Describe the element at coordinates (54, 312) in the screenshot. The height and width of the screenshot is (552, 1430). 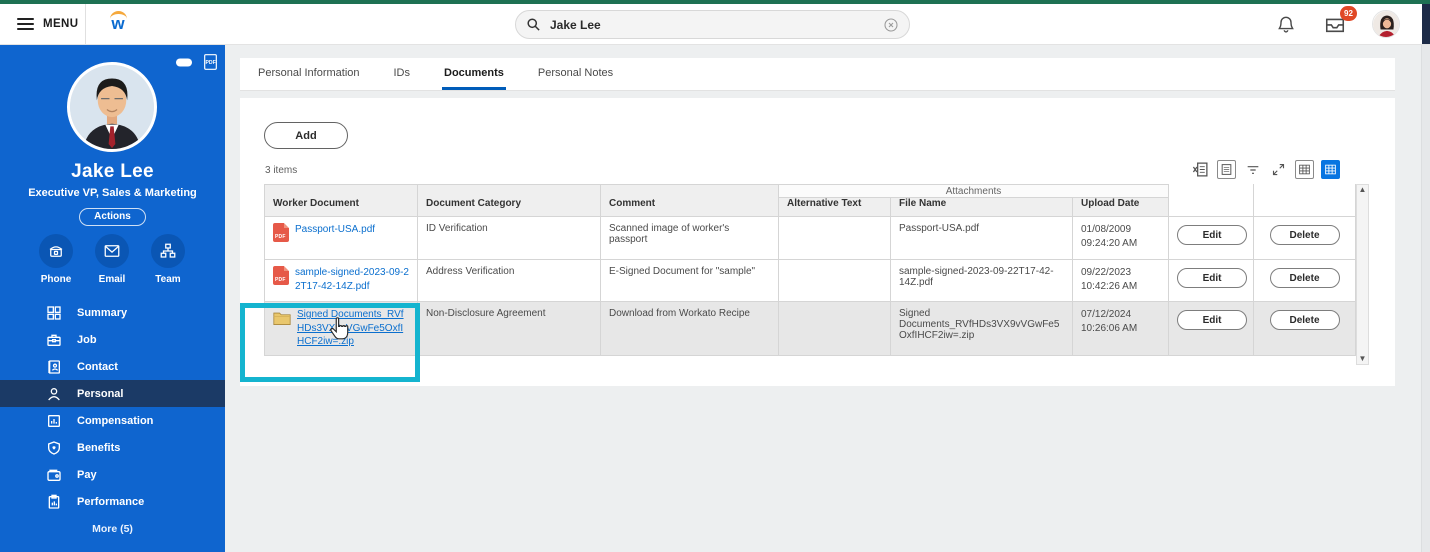
I see `summary-icon` at that location.